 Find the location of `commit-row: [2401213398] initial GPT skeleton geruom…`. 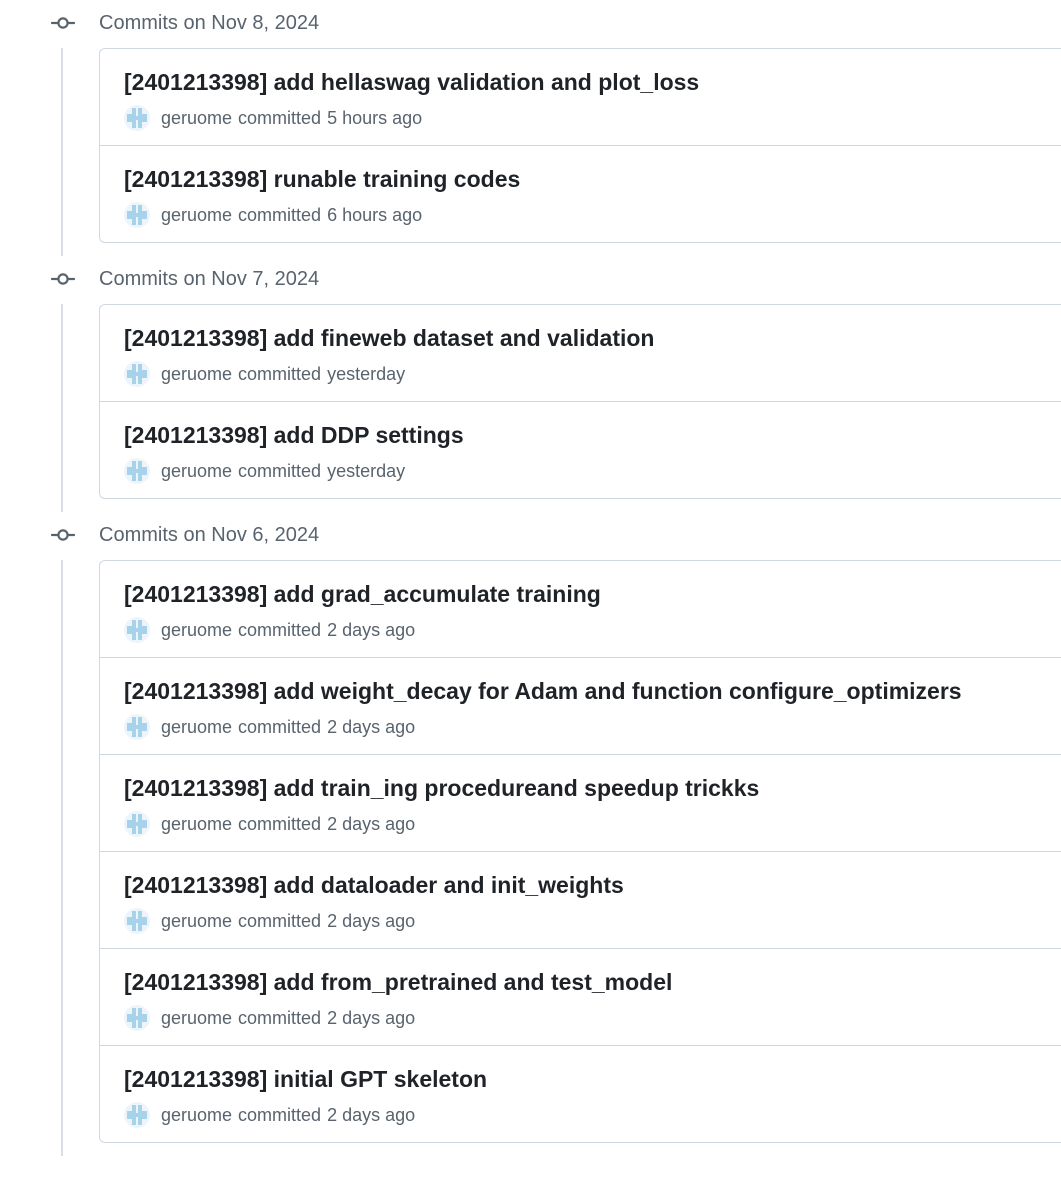

commit-row: [2401213398] initial GPT skeleton geruom… is located at coordinates (580, 1093).